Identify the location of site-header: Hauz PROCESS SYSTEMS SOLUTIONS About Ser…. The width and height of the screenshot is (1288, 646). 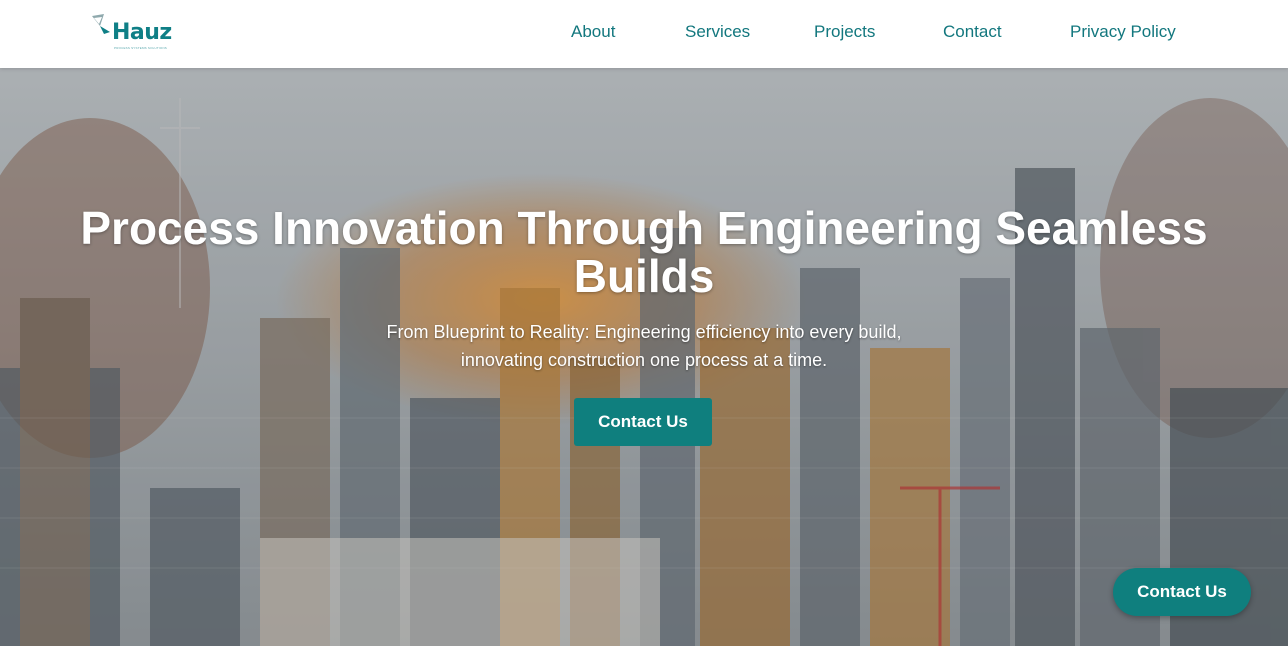
(644, 34).